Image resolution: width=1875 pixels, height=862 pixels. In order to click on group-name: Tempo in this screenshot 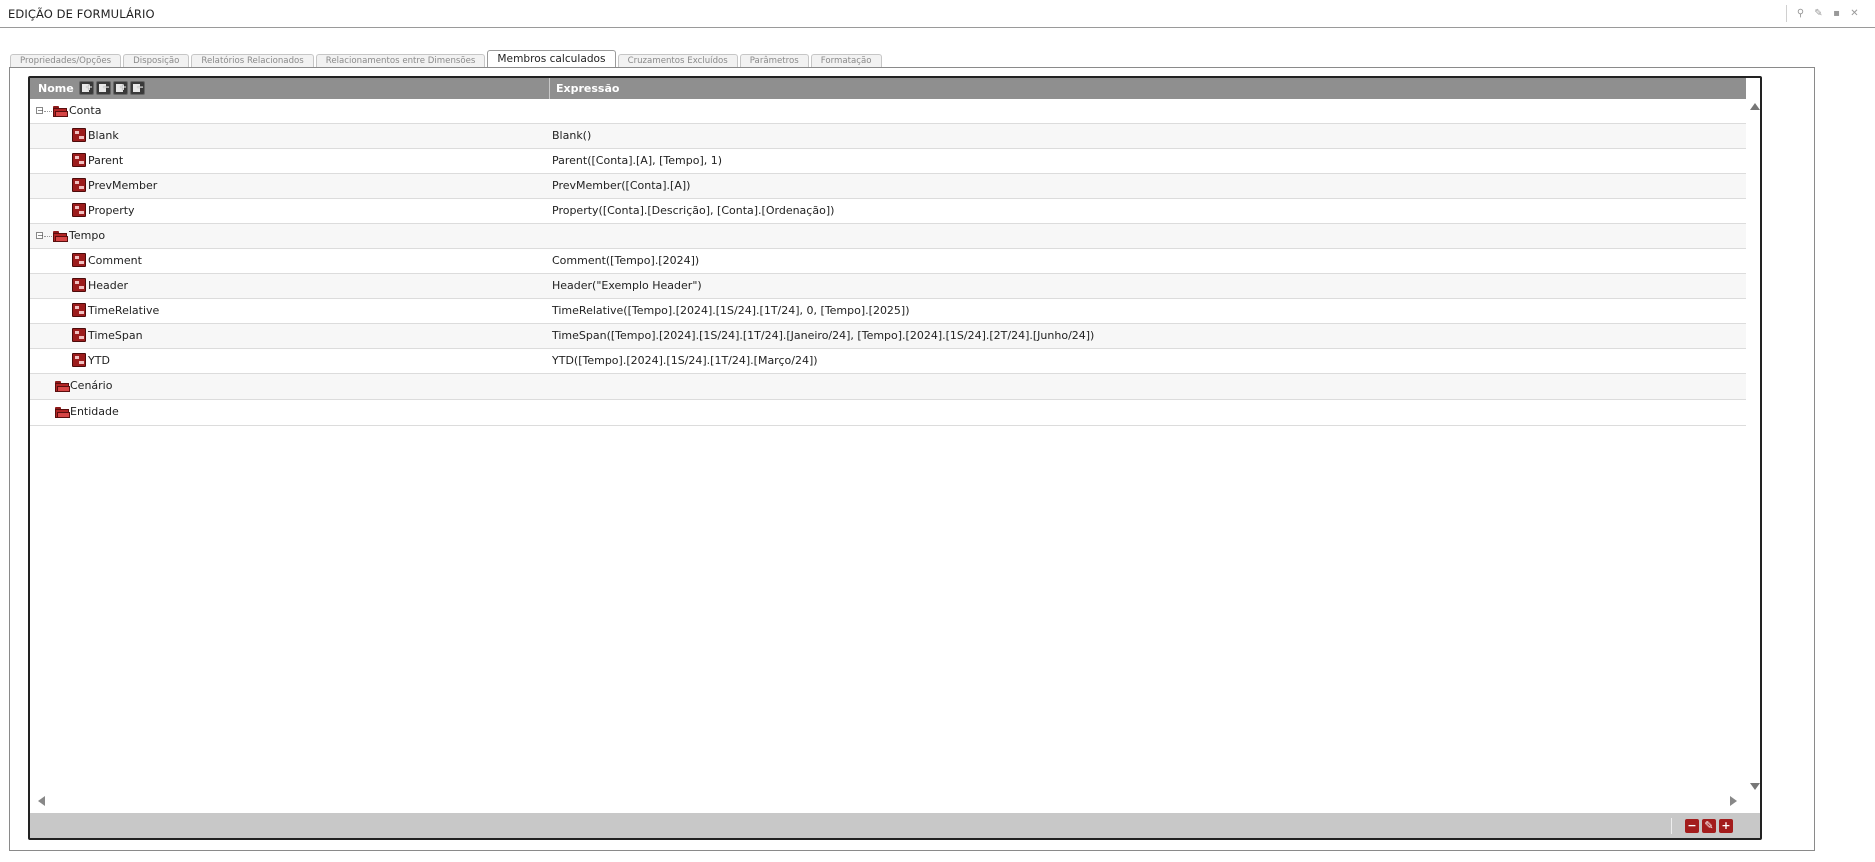, I will do `click(87, 235)`.